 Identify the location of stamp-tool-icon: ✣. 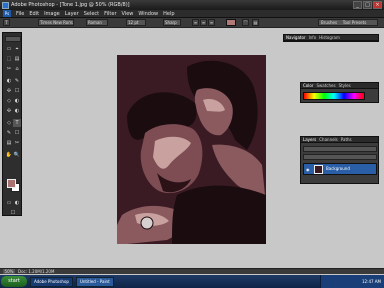
(9, 91).